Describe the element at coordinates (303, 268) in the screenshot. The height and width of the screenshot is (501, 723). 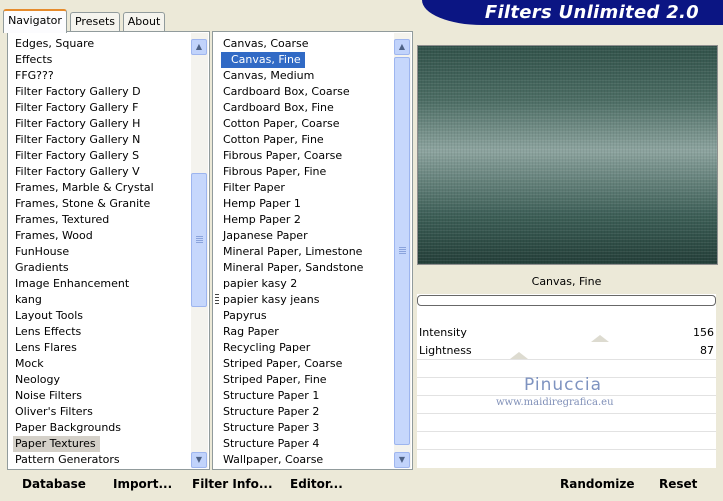
I see `list-item: Mineral Paper, Sandstone` at that location.